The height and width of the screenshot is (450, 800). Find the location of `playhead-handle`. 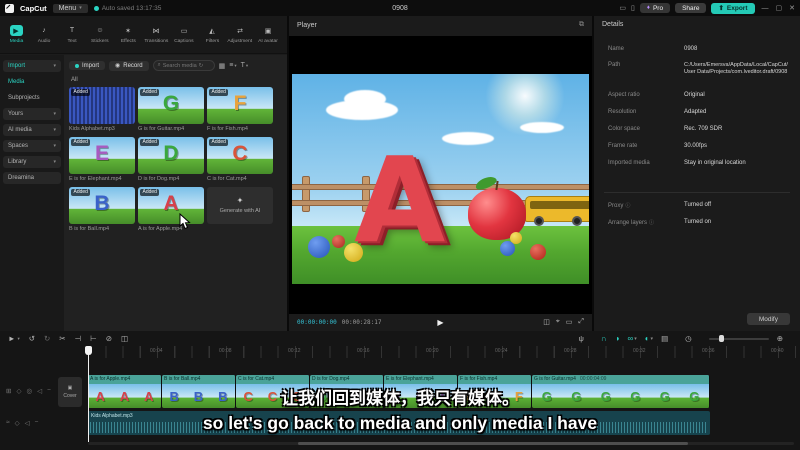

playhead-handle is located at coordinates (88, 350).